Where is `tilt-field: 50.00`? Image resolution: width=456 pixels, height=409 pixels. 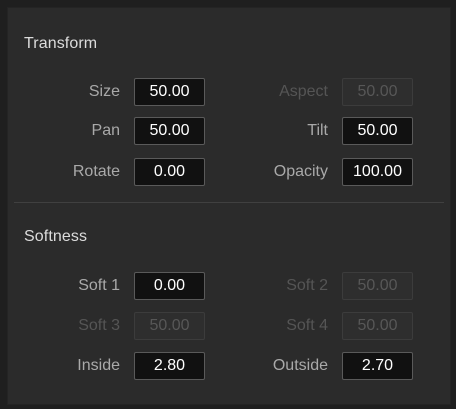
tilt-field: 50.00 is located at coordinates (377, 131).